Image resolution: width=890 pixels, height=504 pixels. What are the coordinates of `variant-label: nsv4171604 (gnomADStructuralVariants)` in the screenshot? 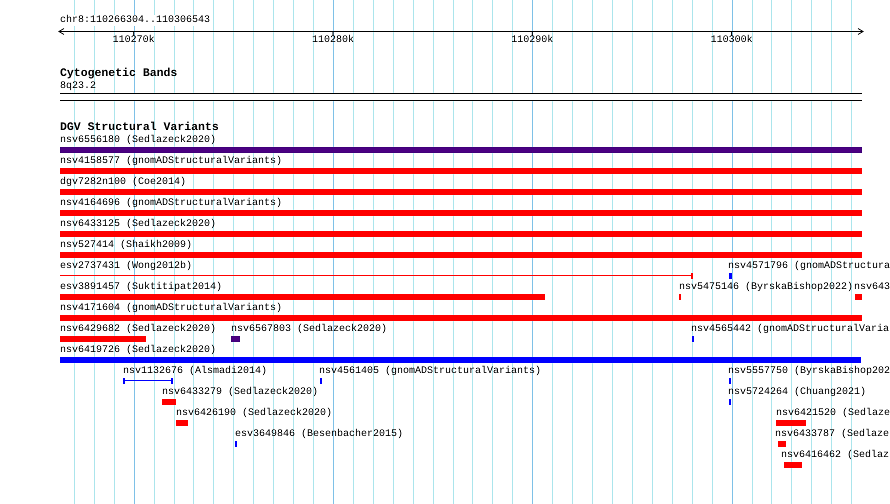 It's located at (171, 308).